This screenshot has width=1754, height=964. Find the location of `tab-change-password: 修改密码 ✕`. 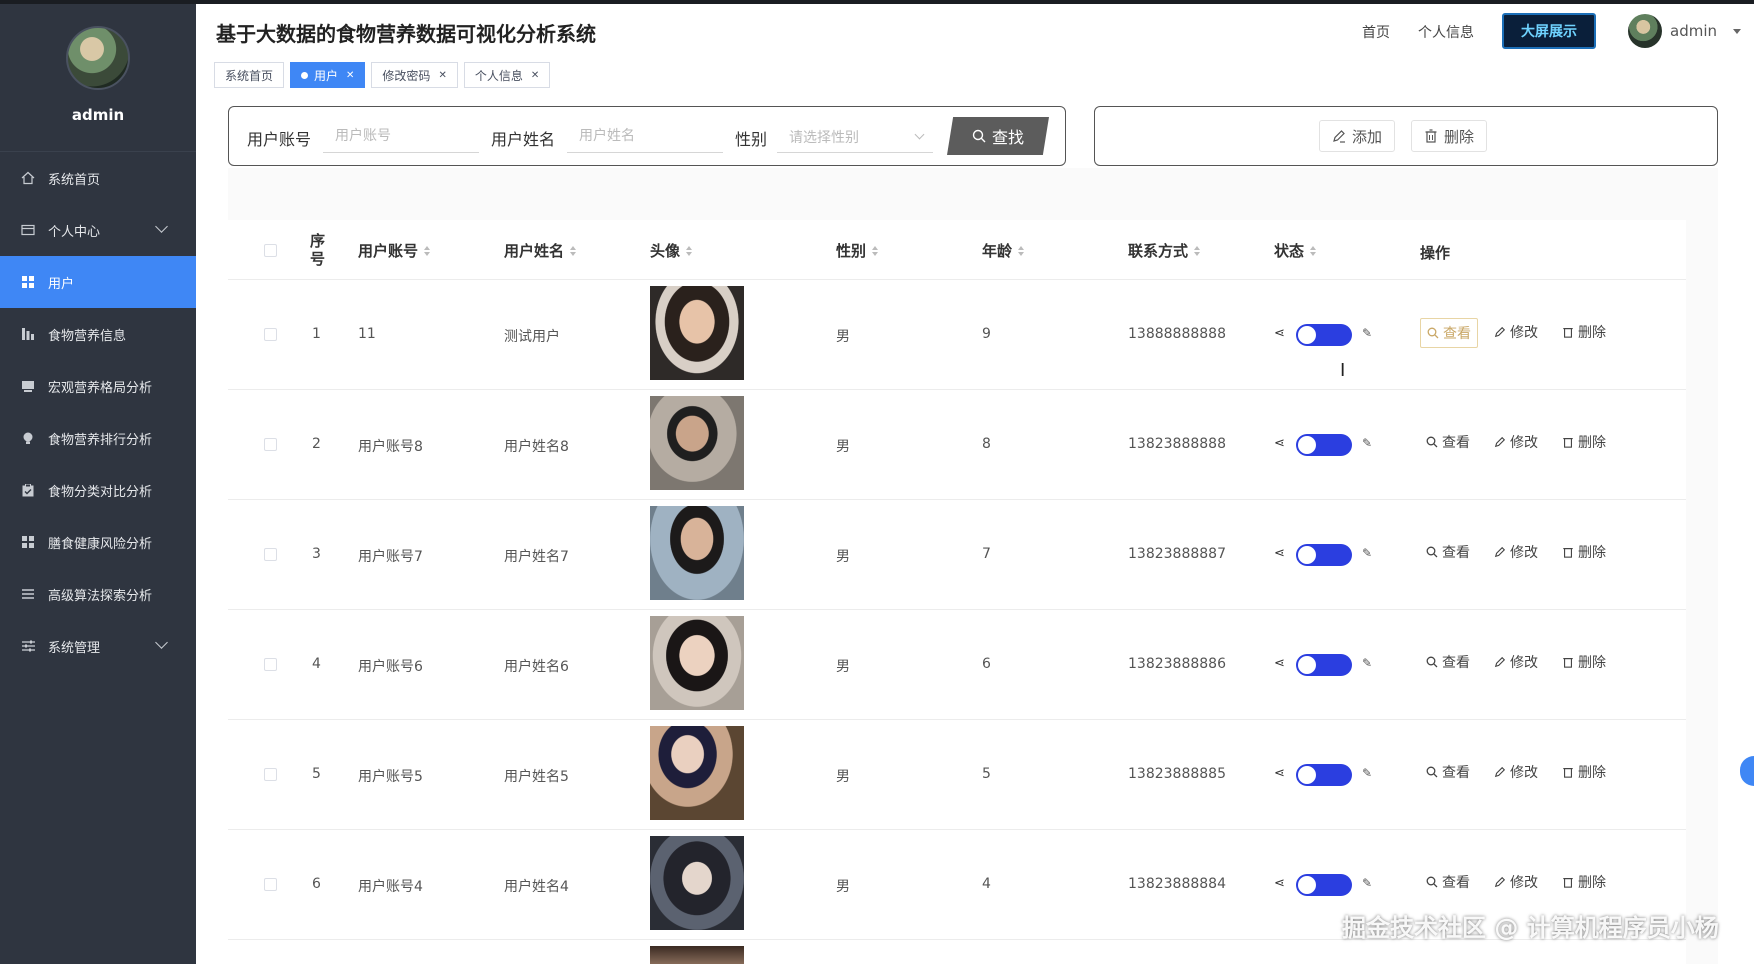

tab-change-password: 修改密码 ✕ is located at coordinates (414, 75).